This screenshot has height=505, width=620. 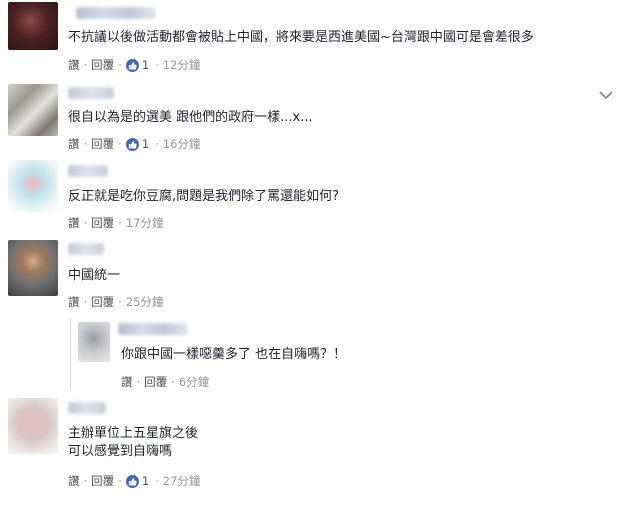 I want to click on comment-actions: 讚 · 回覆 · 1 · 12分鐘, so click(x=134, y=65).